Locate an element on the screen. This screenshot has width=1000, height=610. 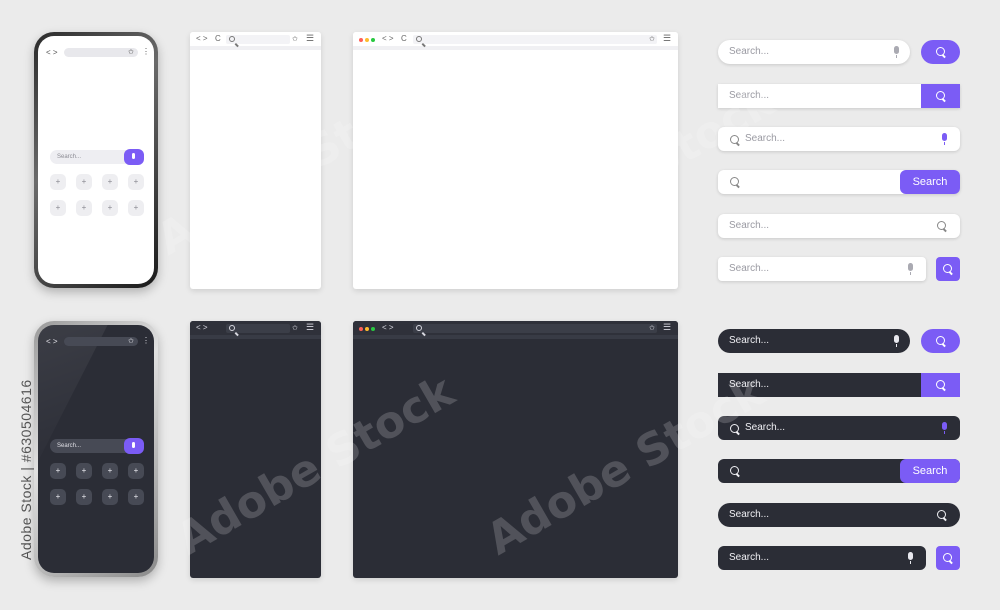
browser-toolbar: < > C ✩ ☰ is located at coordinates (255, 41).